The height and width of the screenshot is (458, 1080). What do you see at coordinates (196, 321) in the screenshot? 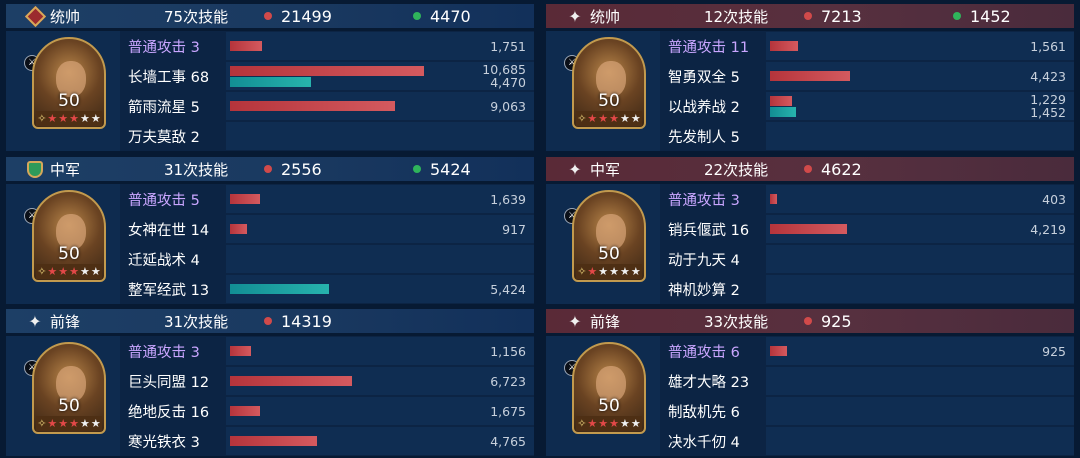
I see `skill-count: 31次技能` at bounding box center [196, 321].